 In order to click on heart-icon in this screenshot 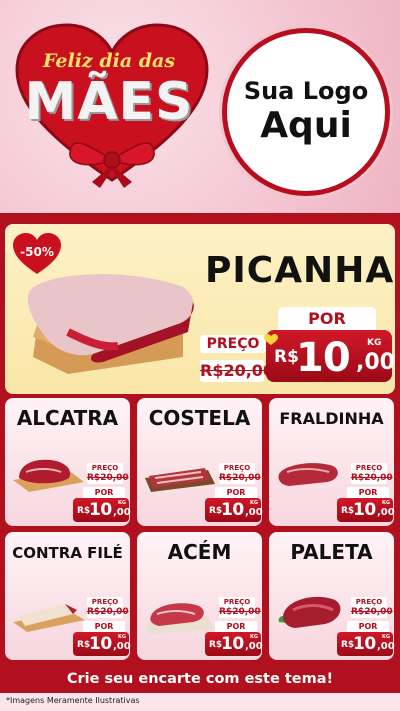, I will do `click(271, 339)`.